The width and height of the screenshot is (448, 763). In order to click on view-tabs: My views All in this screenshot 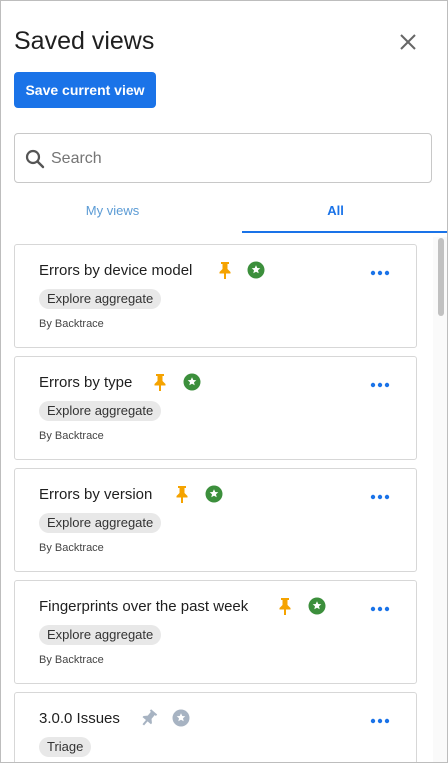, I will do `click(224, 214)`.